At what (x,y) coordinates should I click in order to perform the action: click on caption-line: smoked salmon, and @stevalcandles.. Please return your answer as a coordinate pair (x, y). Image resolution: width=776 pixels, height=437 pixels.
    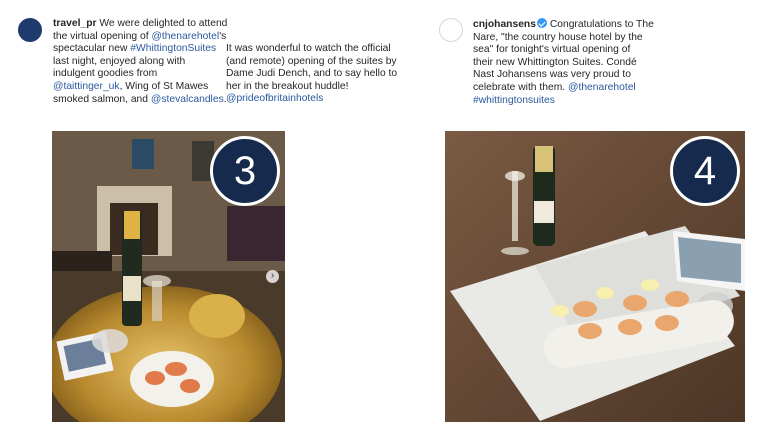
    Looking at the image, I should click on (140, 100).